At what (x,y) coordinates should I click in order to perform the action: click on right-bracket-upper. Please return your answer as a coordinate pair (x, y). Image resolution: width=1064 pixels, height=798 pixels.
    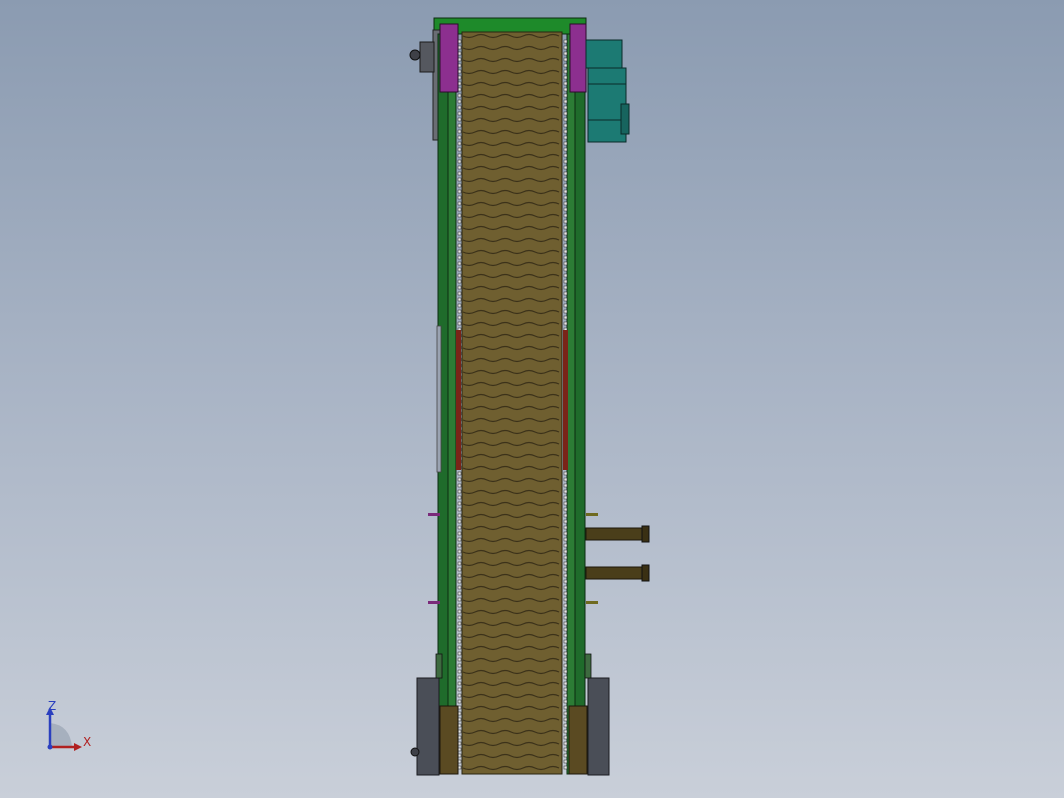
    Looking at the image, I should click on (592, 514).